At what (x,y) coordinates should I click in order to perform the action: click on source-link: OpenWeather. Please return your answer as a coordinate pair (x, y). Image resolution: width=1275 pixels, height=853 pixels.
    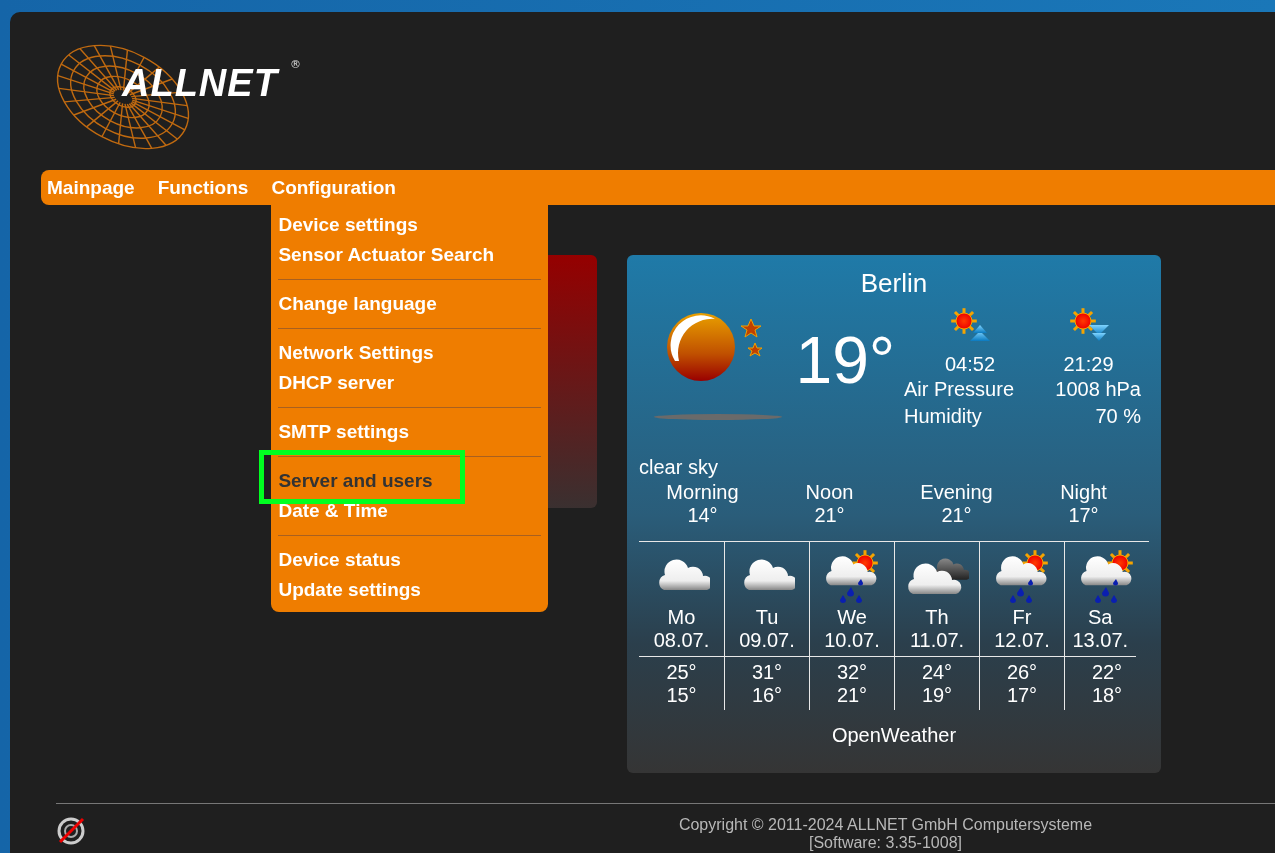
    Looking at the image, I should click on (894, 735).